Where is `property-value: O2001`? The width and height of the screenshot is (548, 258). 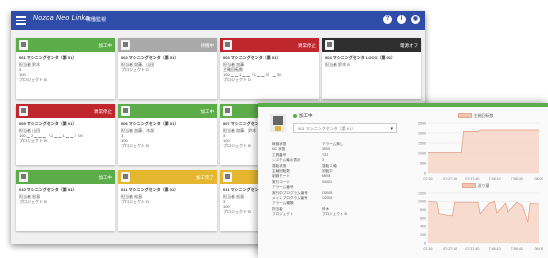 property-value: O2001 is located at coordinates (327, 198).